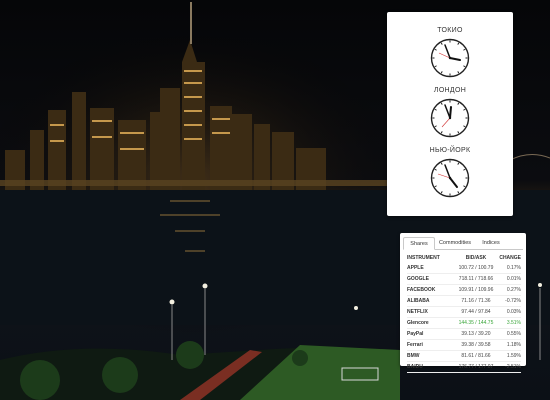 The height and width of the screenshot is (400, 550). What do you see at coordinates (491, 243) in the screenshot?
I see `tab-indices: Indices` at bounding box center [491, 243].